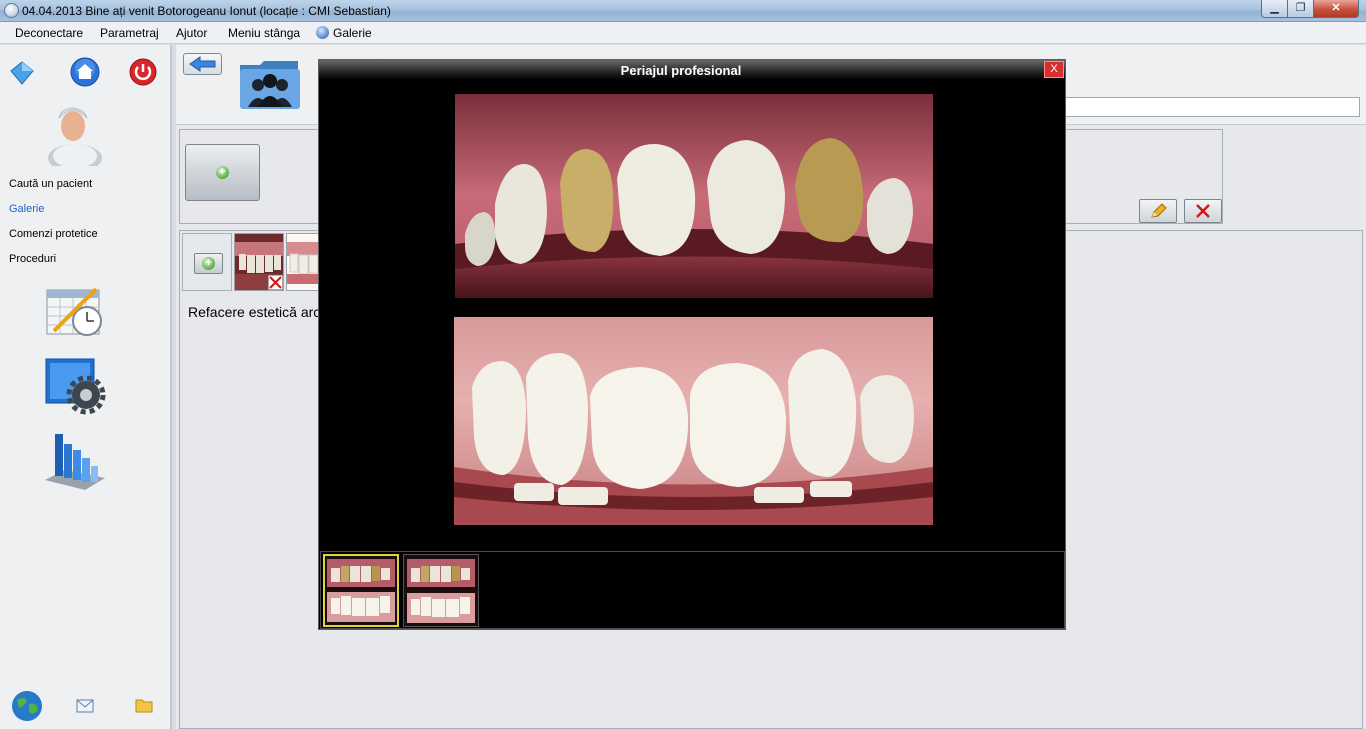  What do you see at coordinates (692, 590) in the screenshot?
I see `thumbnail-strip` at bounding box center [692, 590].